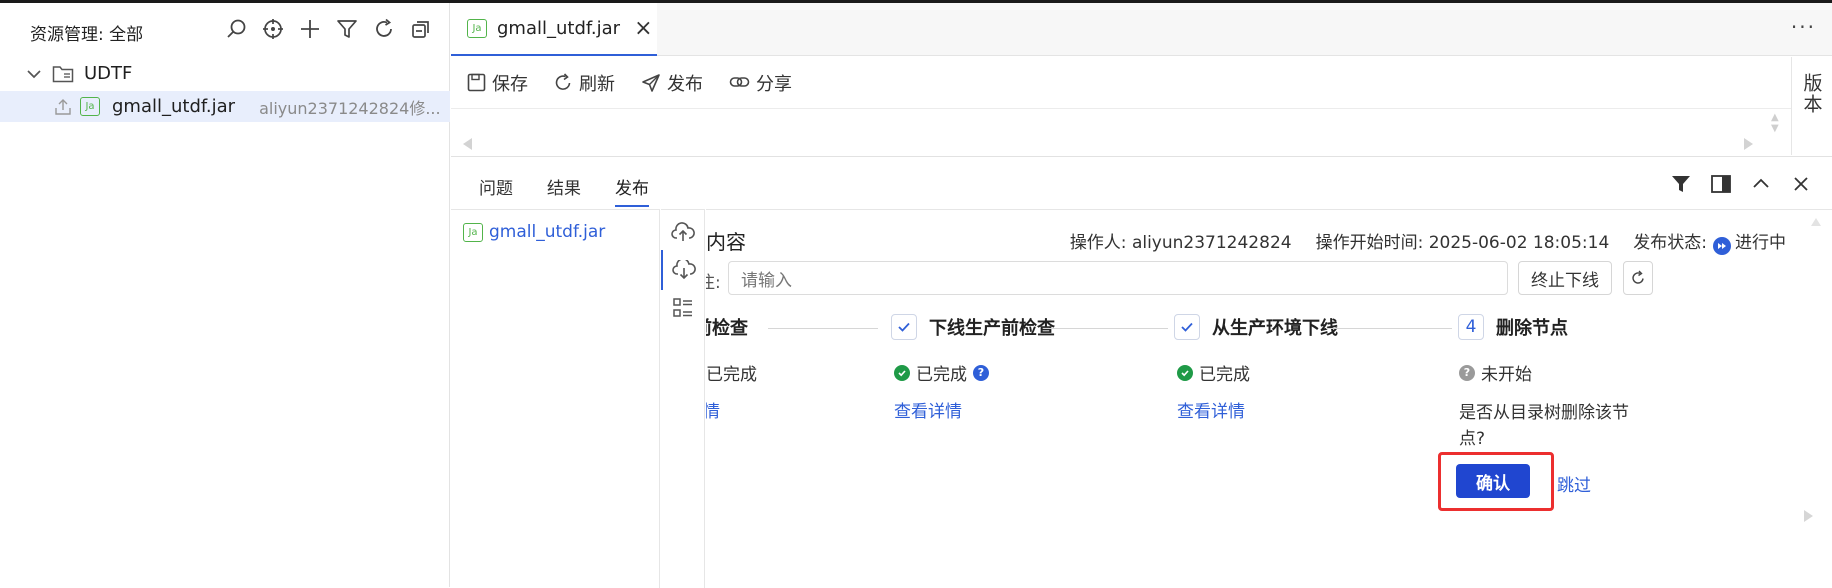  Describe the element at coordinates (713, 409) in the screenshot. I see `step-1-view-details-link: 查看详情` at that location.